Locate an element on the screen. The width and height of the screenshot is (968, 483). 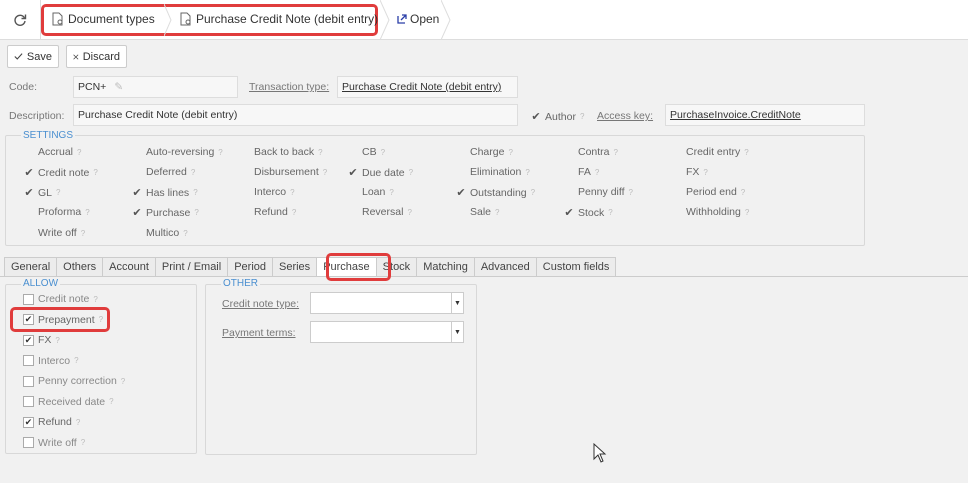
access-key-field: PurchaseInvoice.CreditNote is located at coordinates (765, 115).